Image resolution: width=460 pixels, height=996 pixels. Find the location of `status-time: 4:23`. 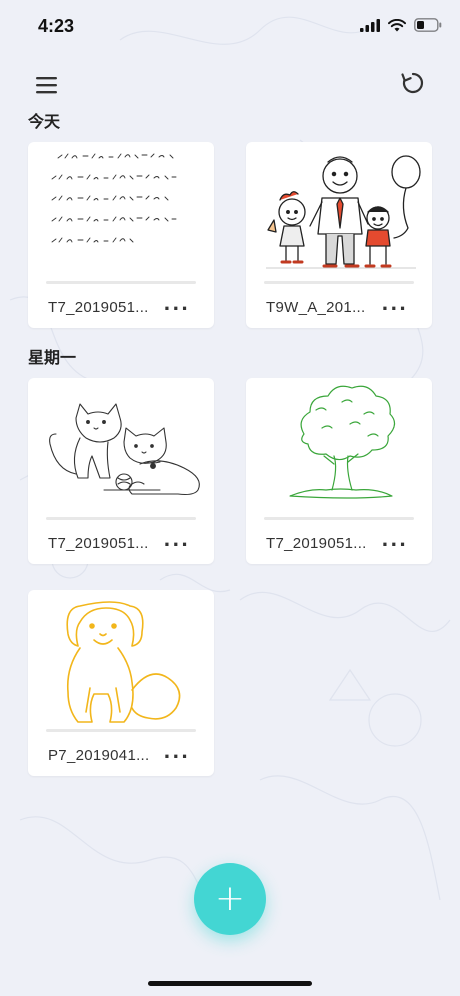

status-time: 4:23 is located at coordinates (56, 26).